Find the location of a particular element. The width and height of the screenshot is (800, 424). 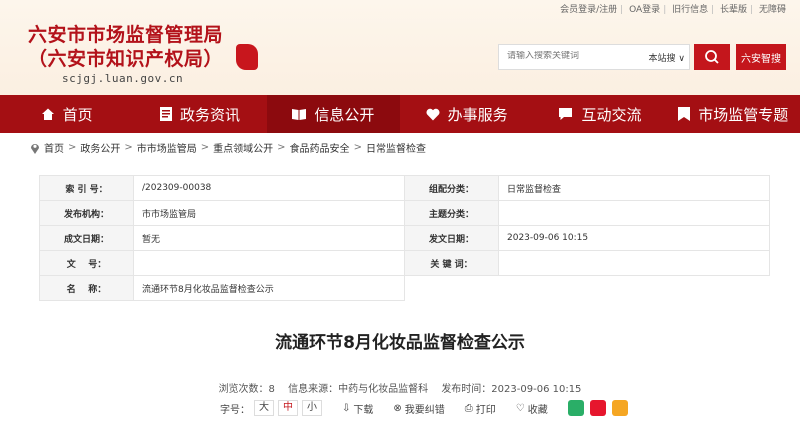

search-input is located at coordinates (572, 56).